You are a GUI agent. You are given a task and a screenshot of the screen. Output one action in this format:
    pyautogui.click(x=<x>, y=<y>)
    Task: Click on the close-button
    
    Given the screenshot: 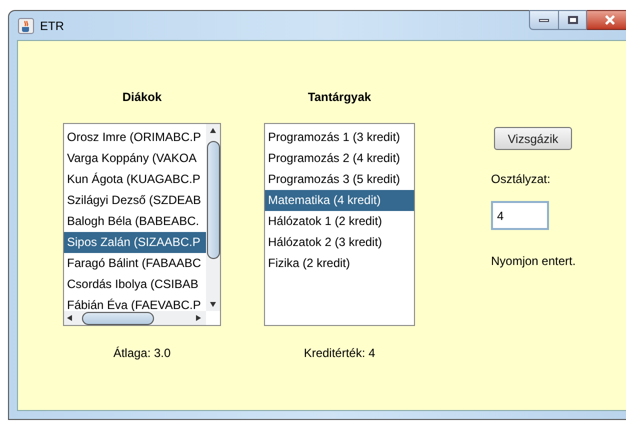 What is the action you would take?
    pyautogui.click(x=606, y=20)
    